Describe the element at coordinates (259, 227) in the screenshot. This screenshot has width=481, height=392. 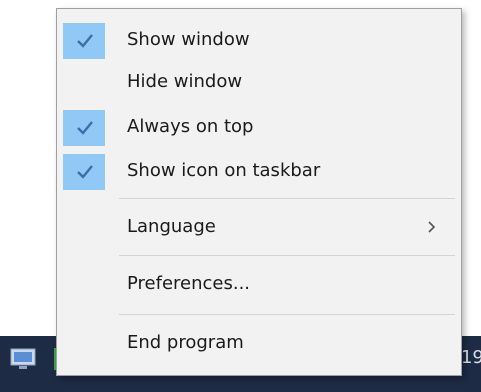
I see `menu-item-language: Language` at that location.